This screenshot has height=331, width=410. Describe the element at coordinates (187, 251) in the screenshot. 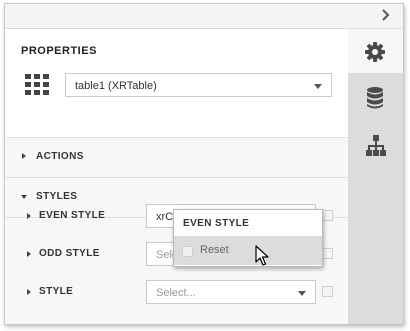

I see `reset-checkbox-icon` at that location.